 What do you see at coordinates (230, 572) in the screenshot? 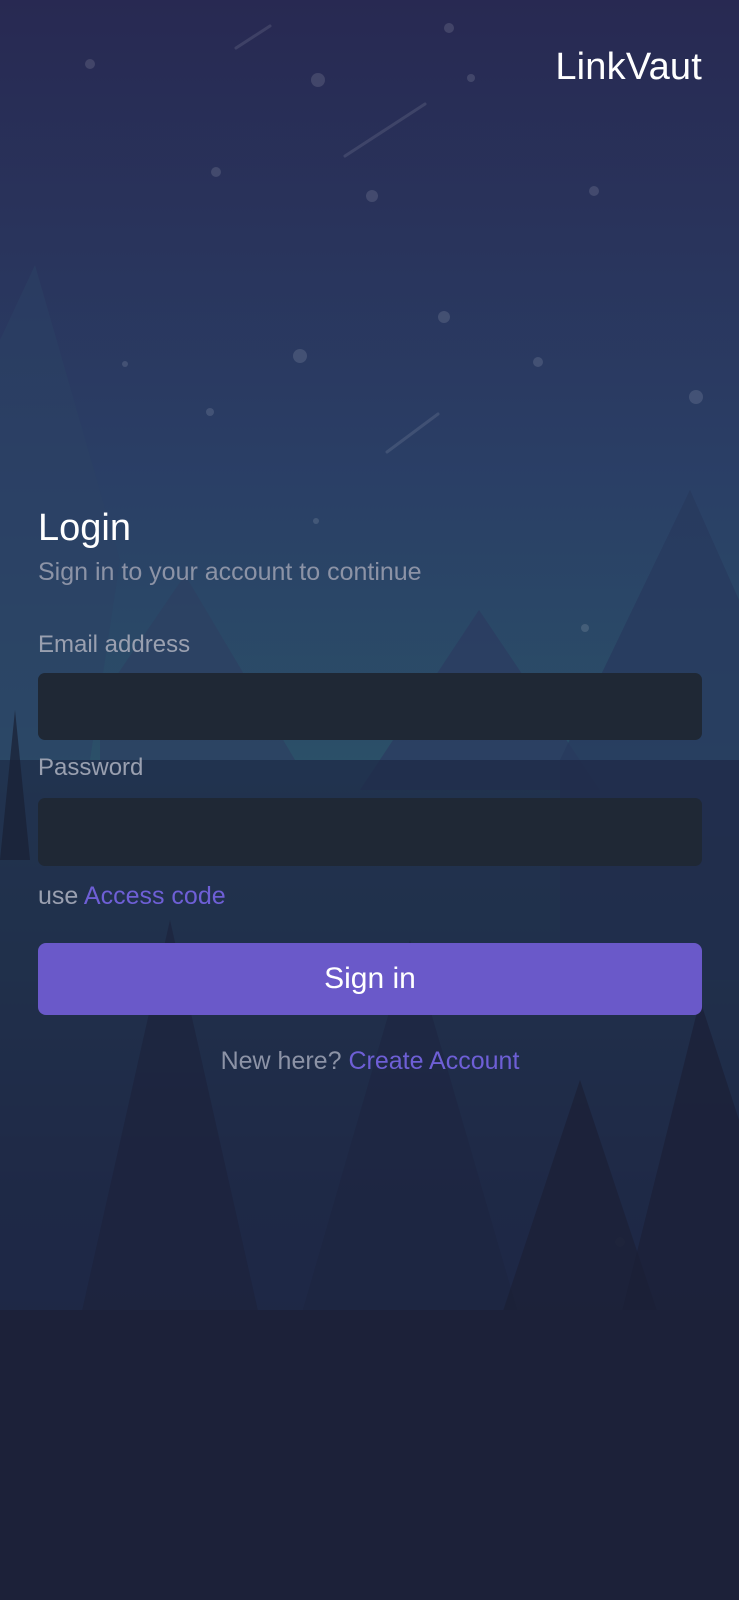
I see `page-subtitle: Sign in to your account to continue` at bounding box center [230, 572].